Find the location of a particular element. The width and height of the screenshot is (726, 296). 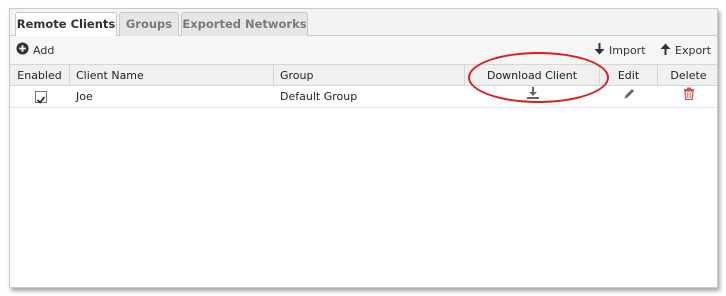

tab-groups: Groups is located at coordinates (149, 24).